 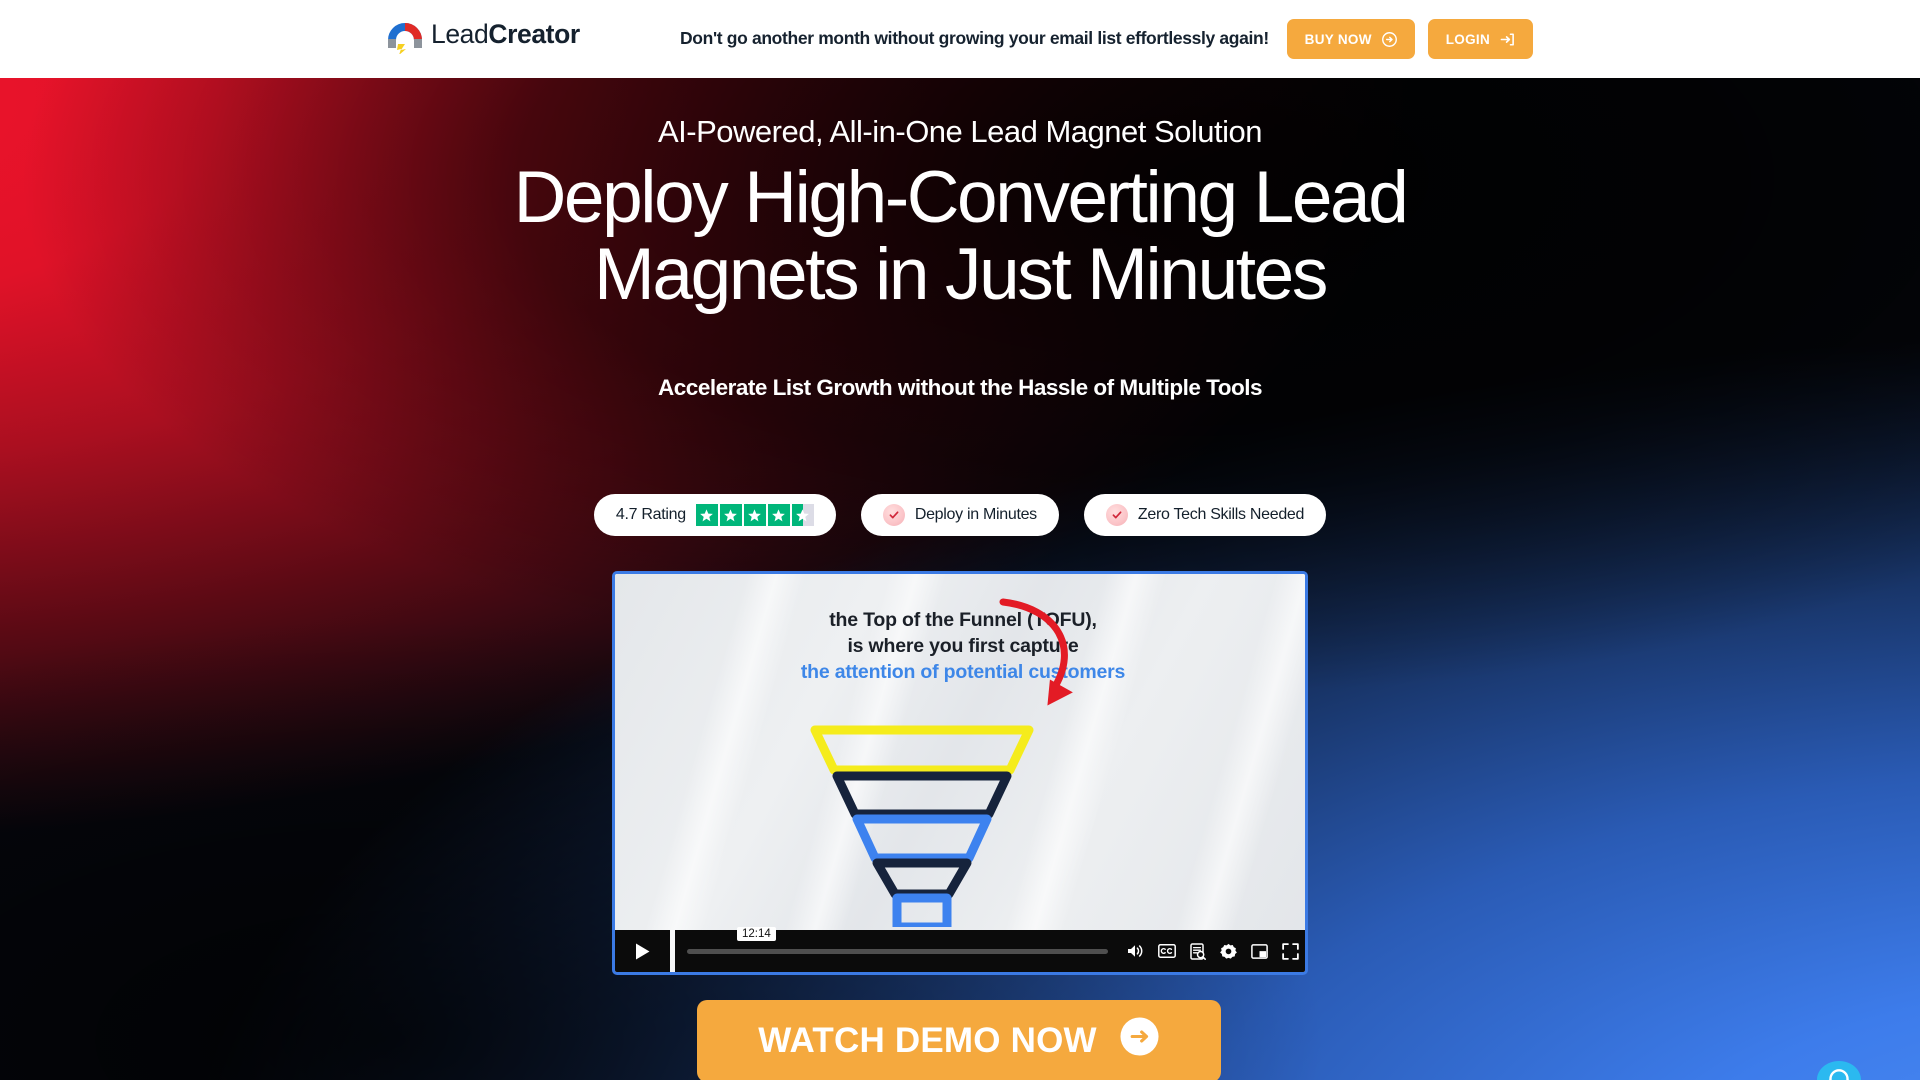 What do you see at coordinates (1839, 1068) in the screenshot?
I see `support-chat-button` at bounding box center [1839, 1068].